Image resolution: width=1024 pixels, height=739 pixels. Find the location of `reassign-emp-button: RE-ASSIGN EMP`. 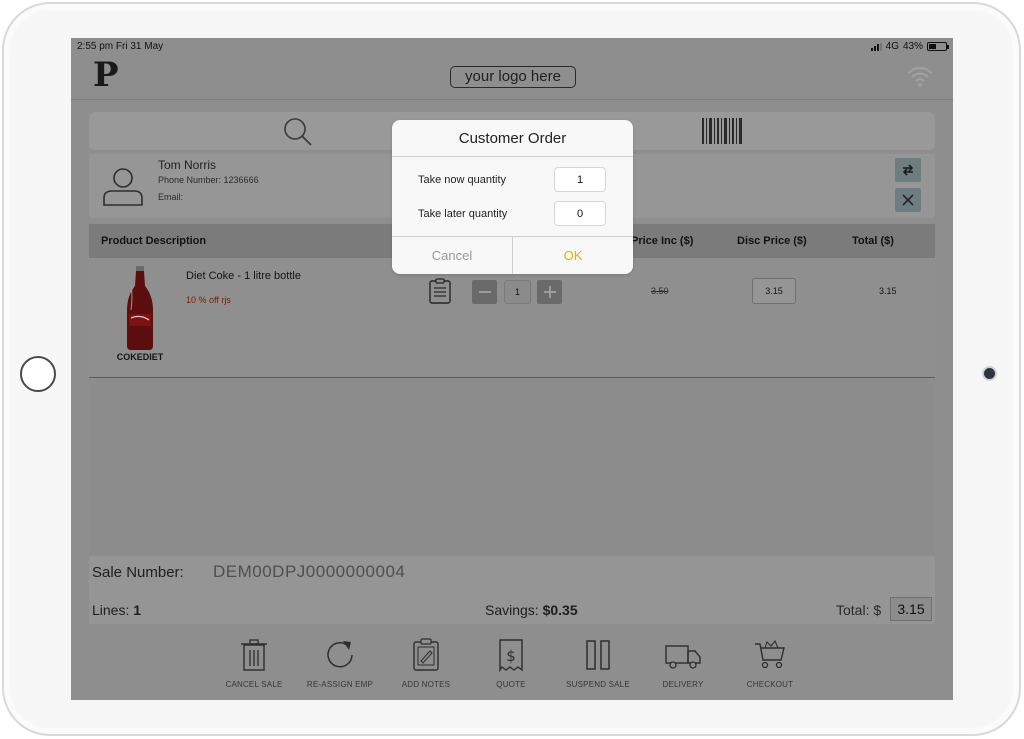

reassign-emp-button: RE-ASSIGN EMP is located at coordinates (340, 663).